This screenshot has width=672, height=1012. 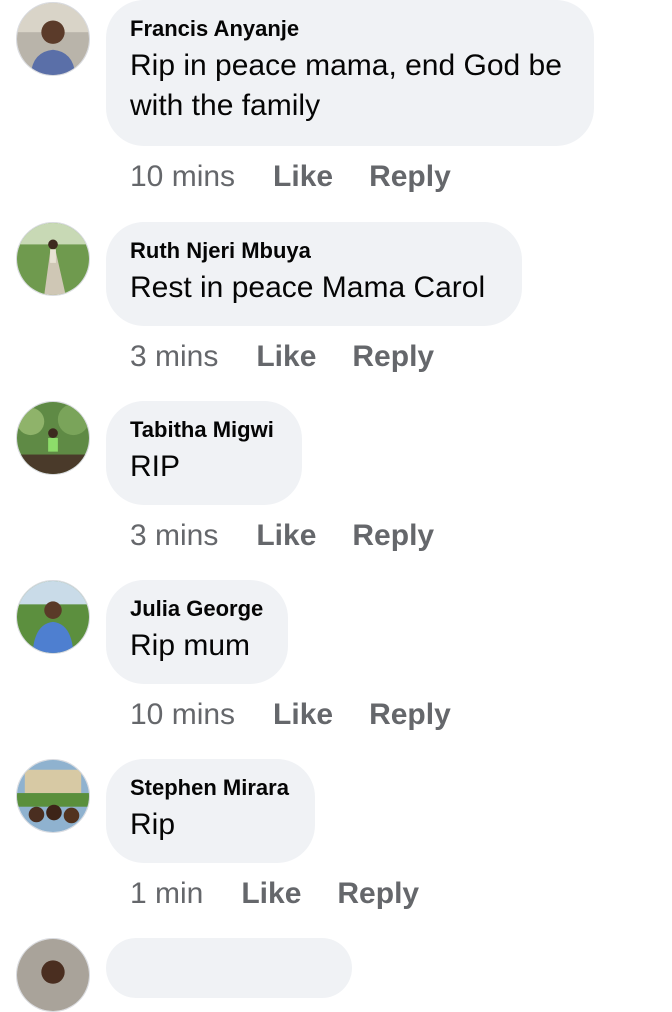 What do you see at coordinates (229, 968) in the screenshot?
I see `comment-bubble` at bounding box center [229, 968].